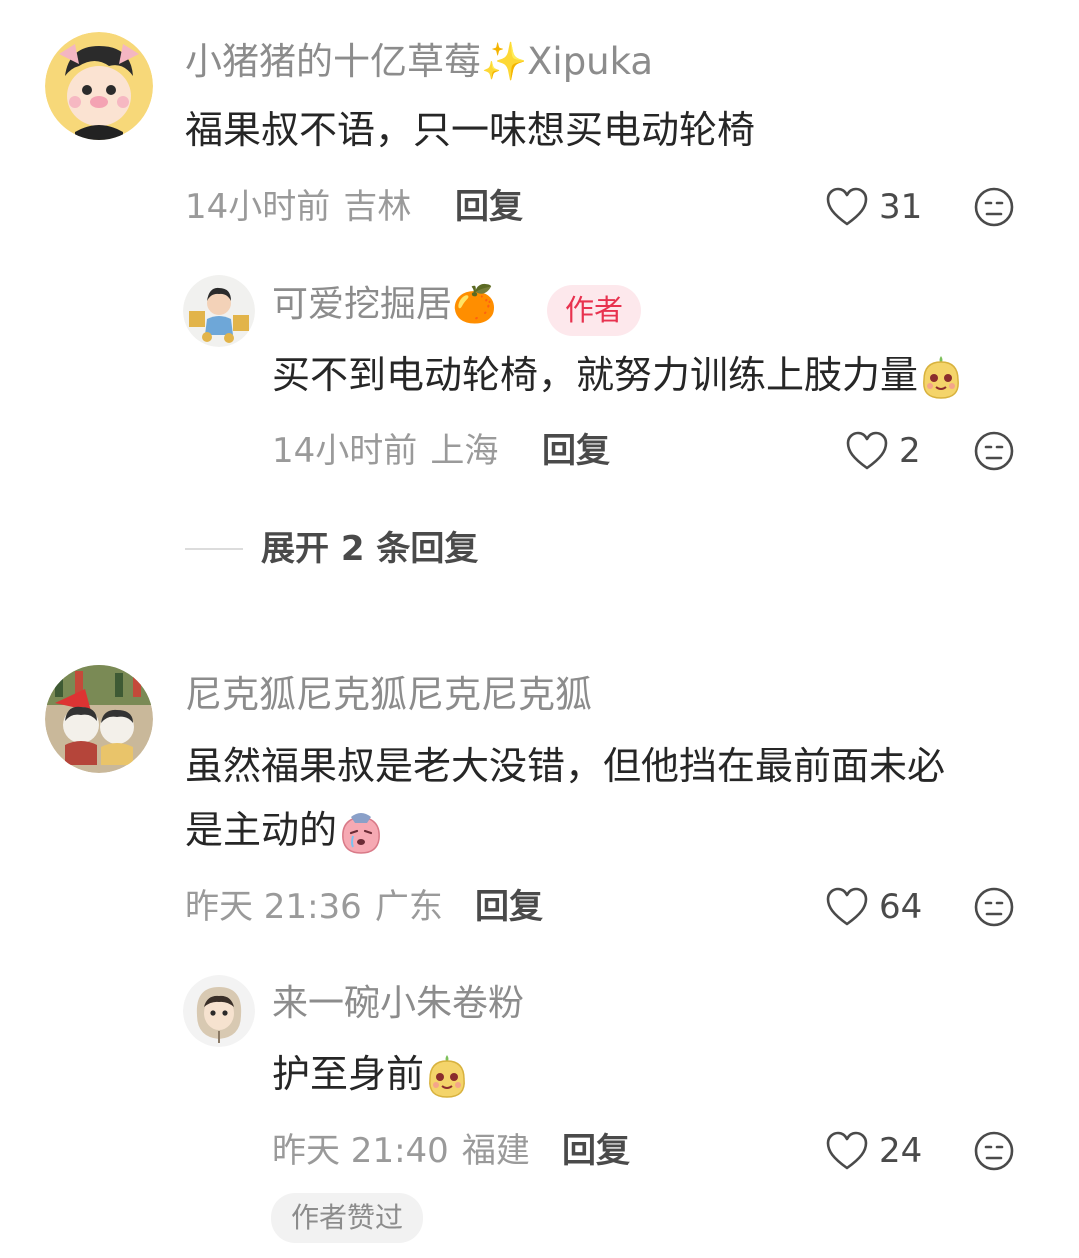 The image size is (1079, 1258). What do you see at coordinates (595, 375) in the screenshot?
I see `reply-text-content: 买不到电动轮椅，就努力训练上肢力量` at bounding box center [595, 375].